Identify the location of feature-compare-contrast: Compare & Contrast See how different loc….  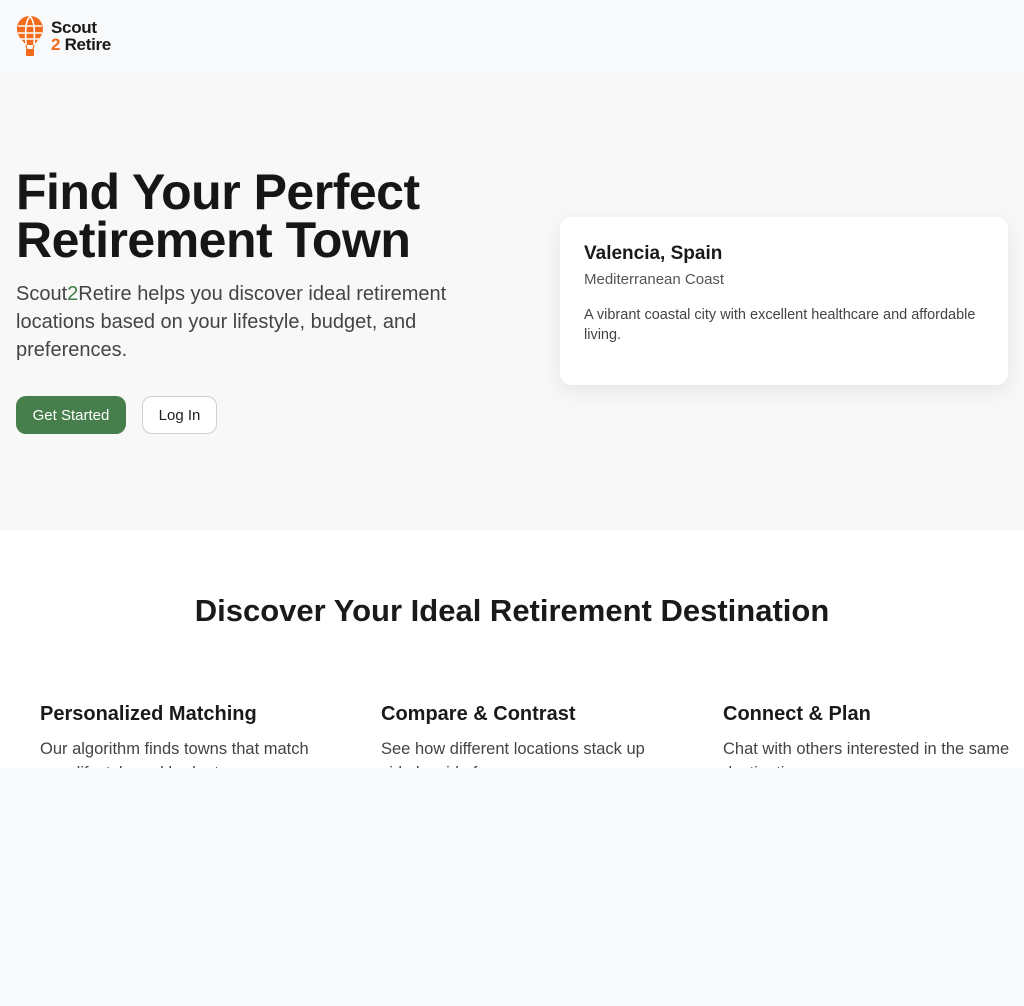
(526, 735).